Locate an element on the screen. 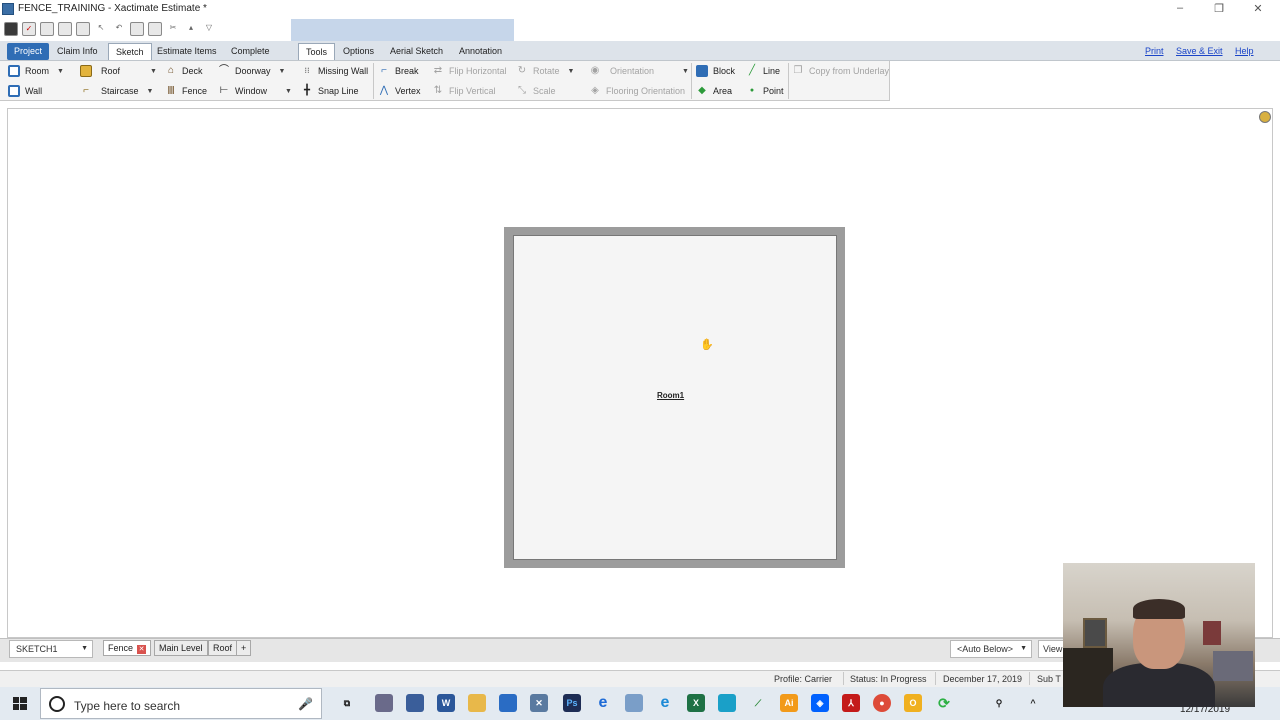 The image size is (1280, 722). undo-icon: ↶ is located at coordinates (119, 29).